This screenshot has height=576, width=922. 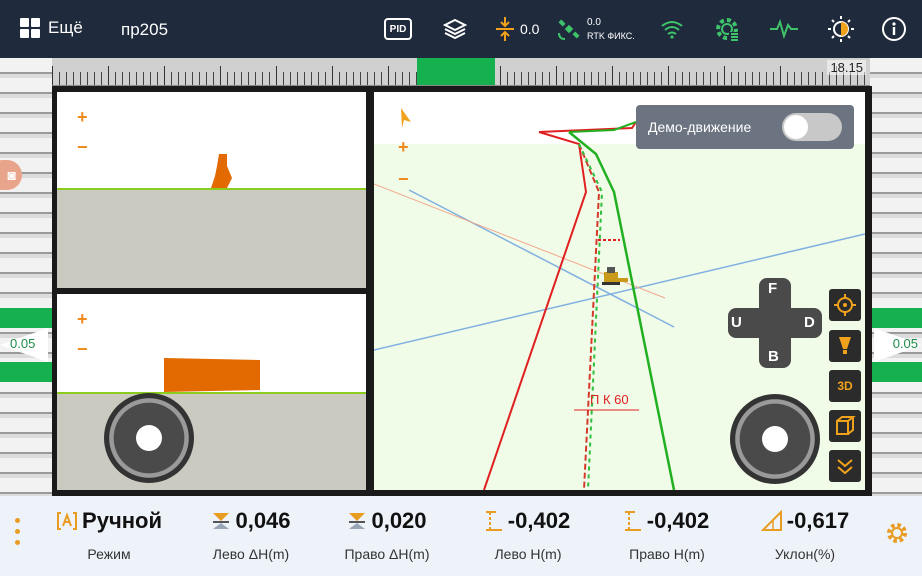 What do you see at coordinates (122, 520) in the screenshot?
I see `mode-value: Ручной` at bounding box center [122, 520].